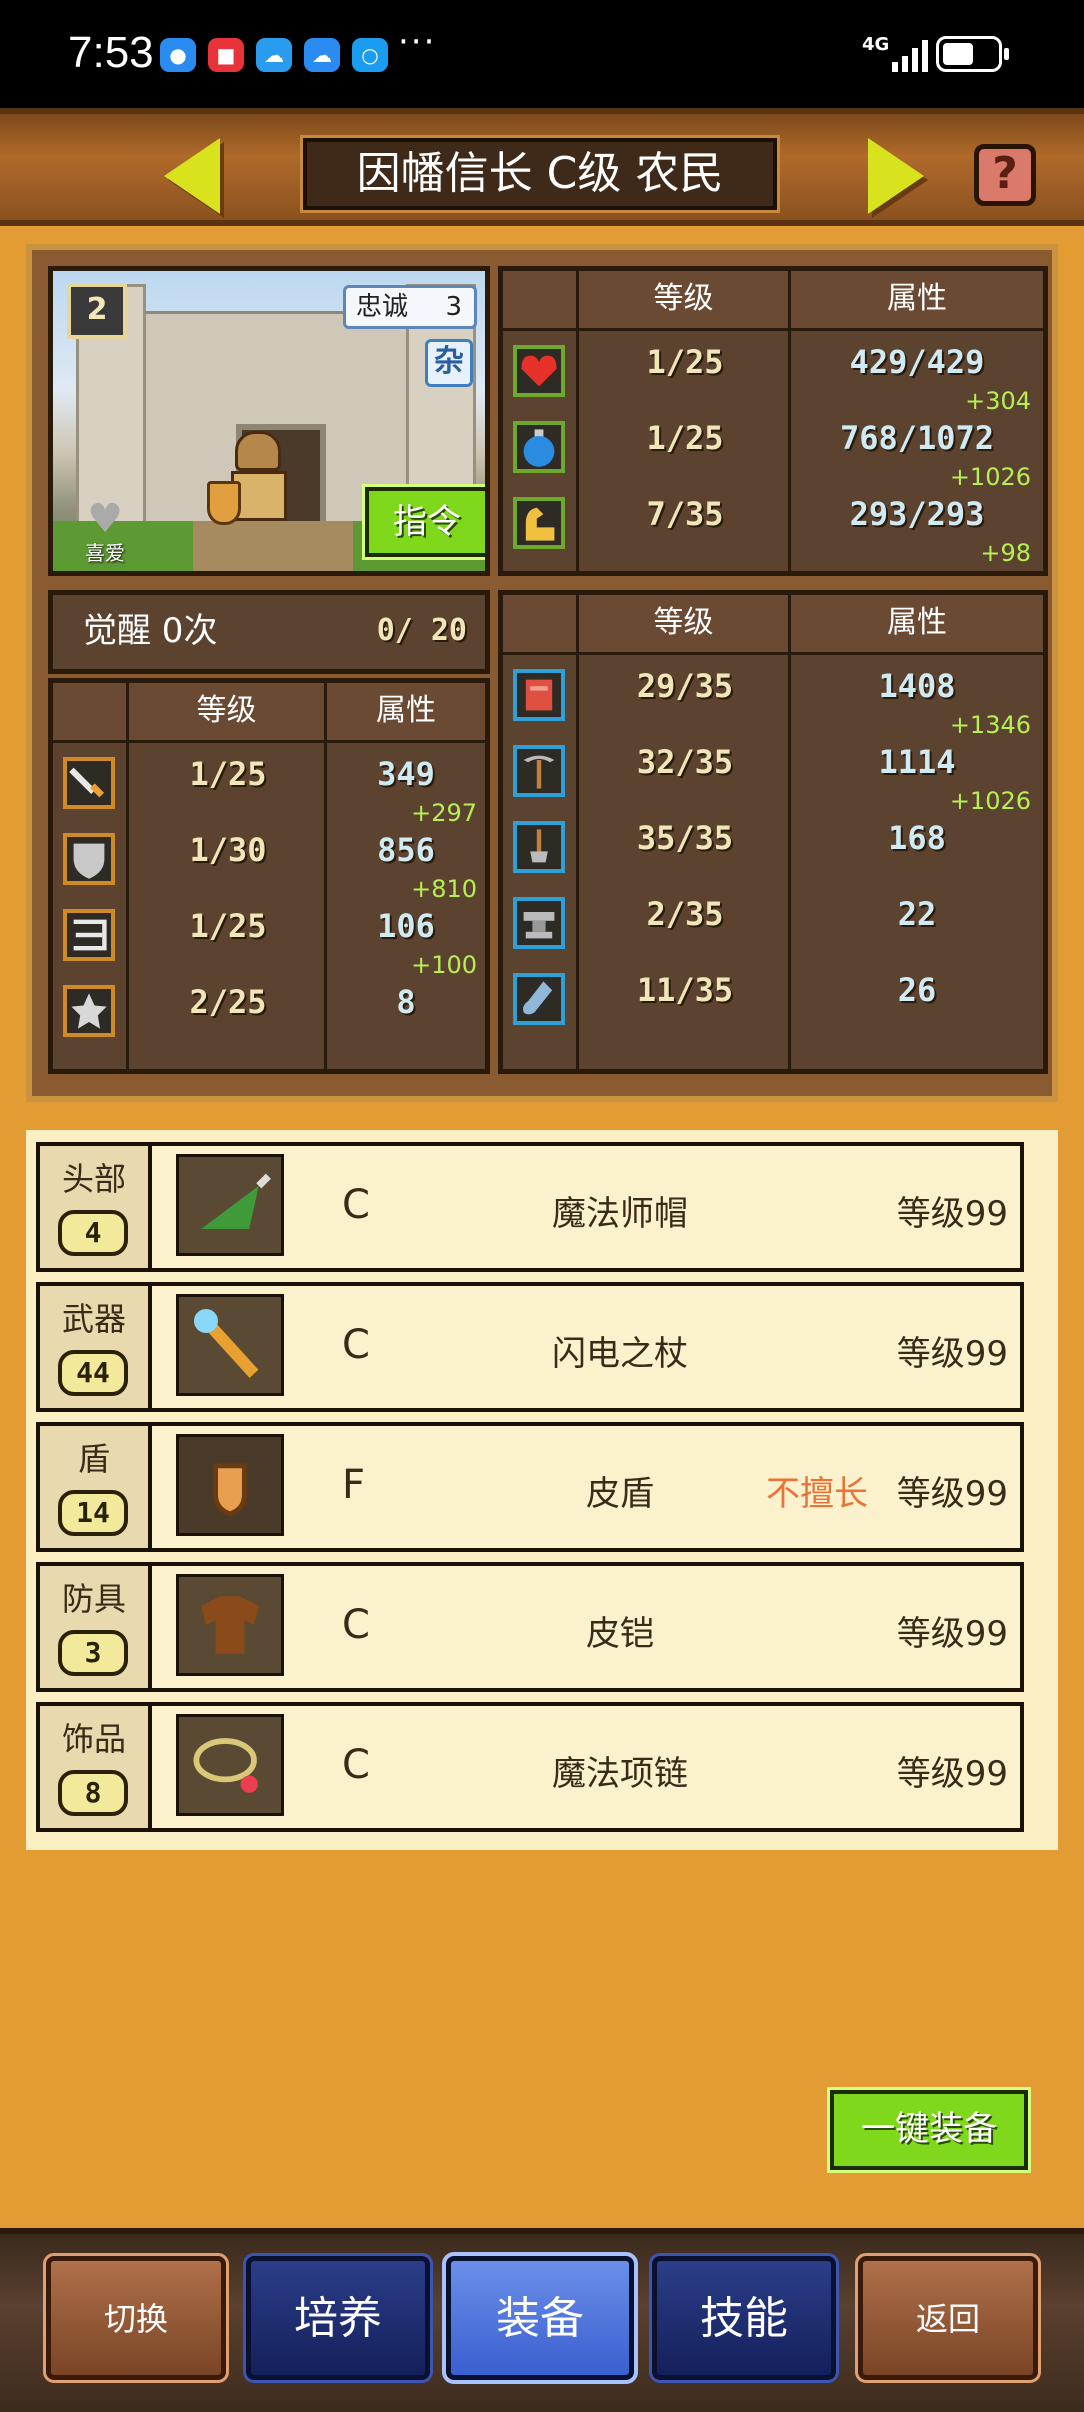  I want to click on table-row: 7/35 293/293 +98, so click(773, 528).